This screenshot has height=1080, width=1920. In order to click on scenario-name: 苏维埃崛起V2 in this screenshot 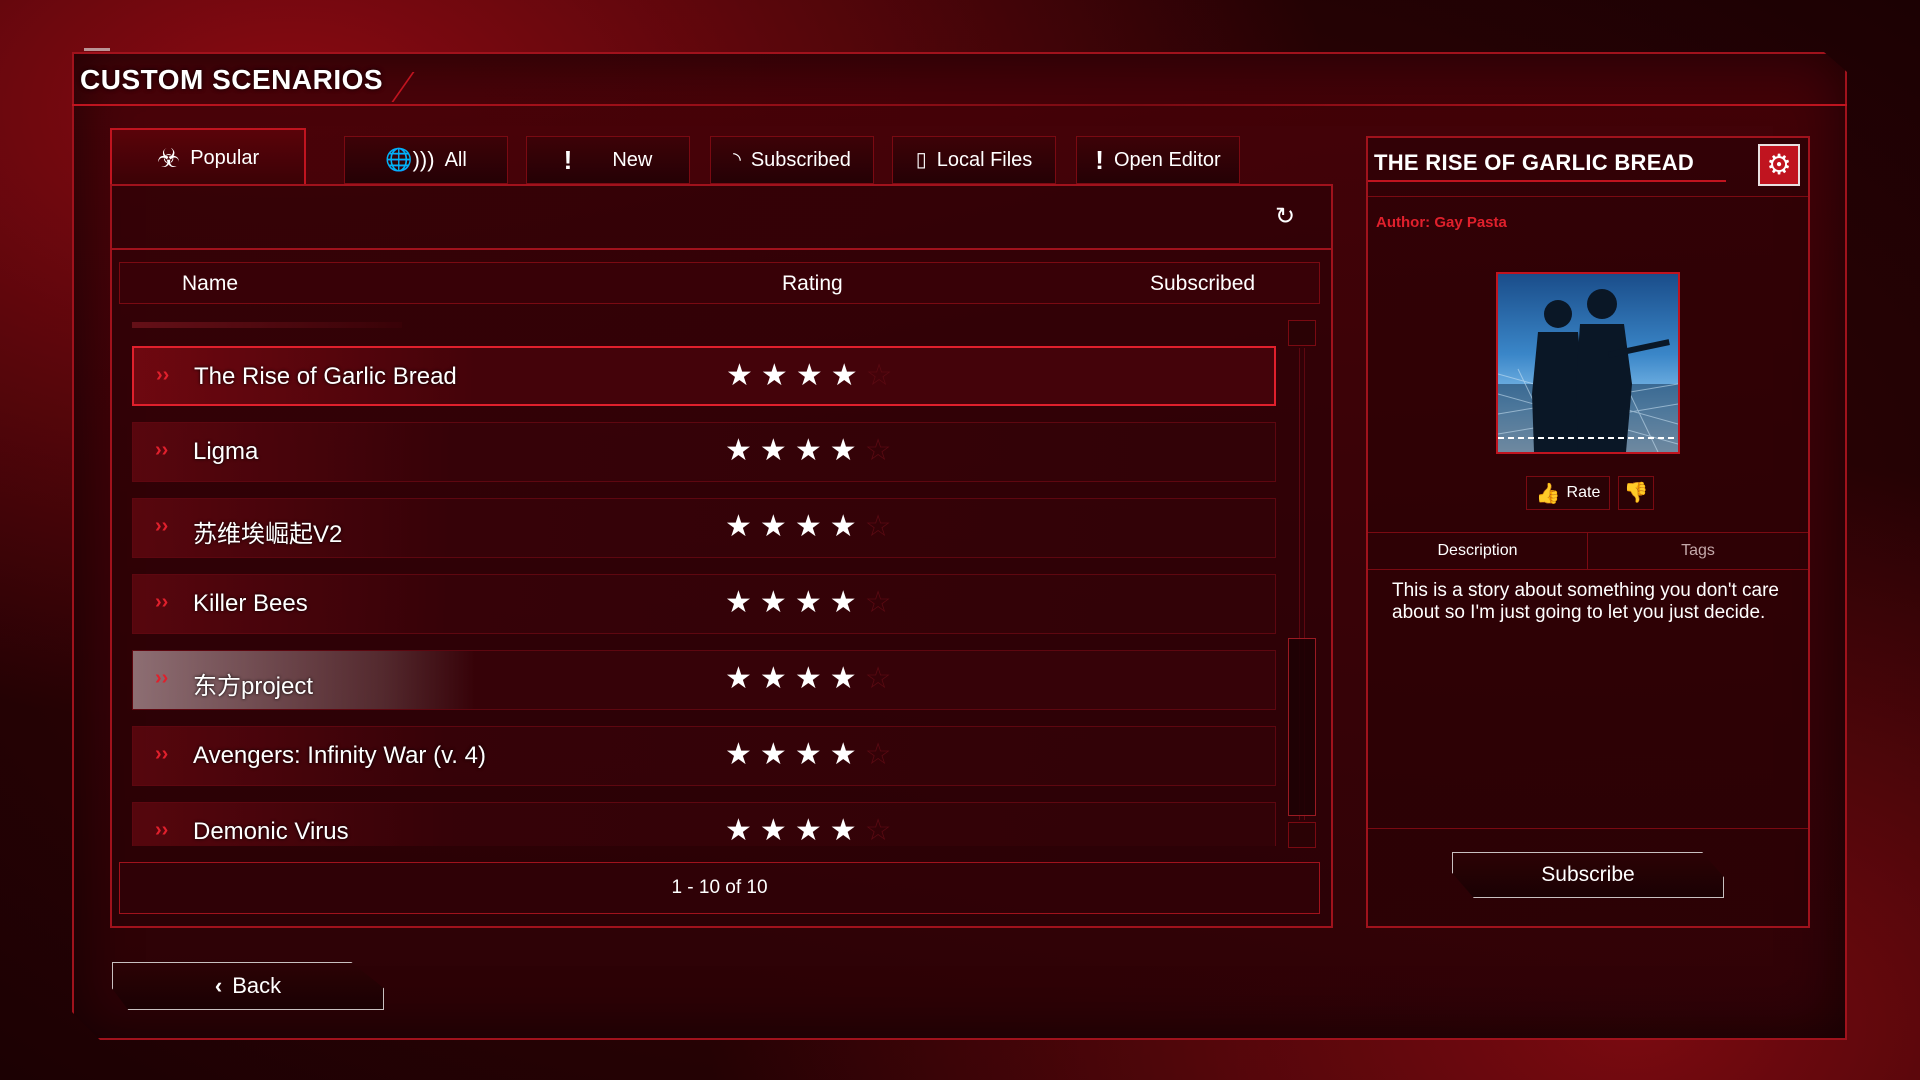, I will do `click(268, 534)`.